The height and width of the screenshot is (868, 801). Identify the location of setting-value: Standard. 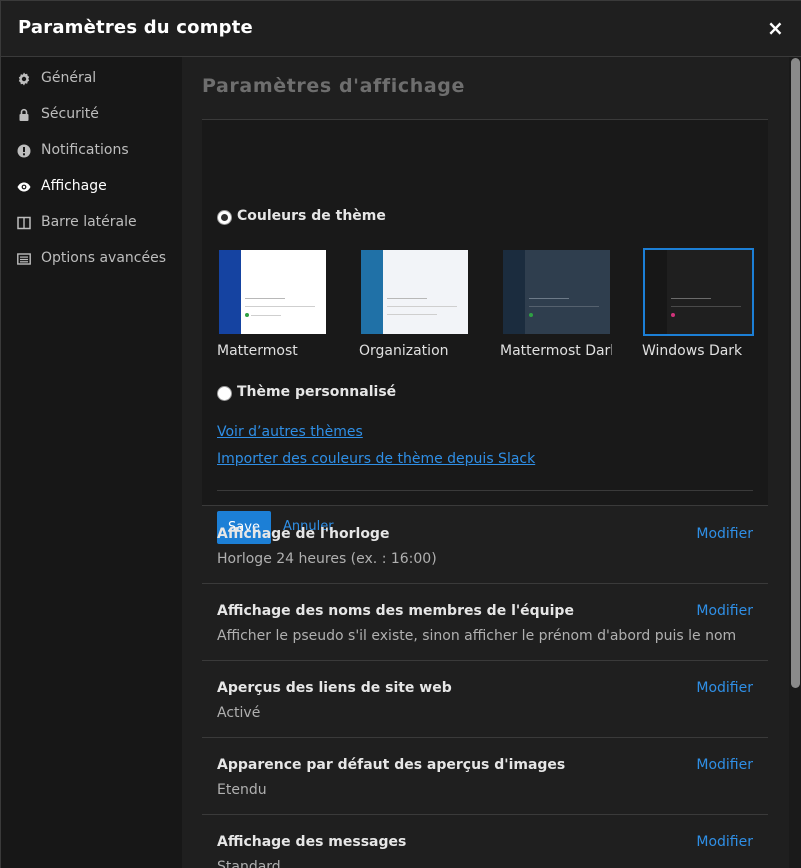
(249, 863).